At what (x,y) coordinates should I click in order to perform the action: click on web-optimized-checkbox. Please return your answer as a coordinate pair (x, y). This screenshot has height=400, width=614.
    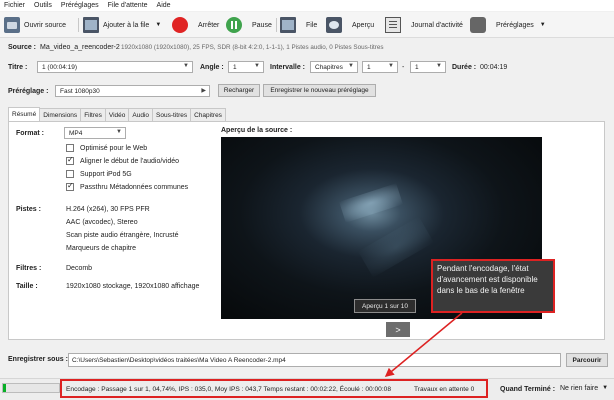
    Looking at the image, I should click on (70, 148).